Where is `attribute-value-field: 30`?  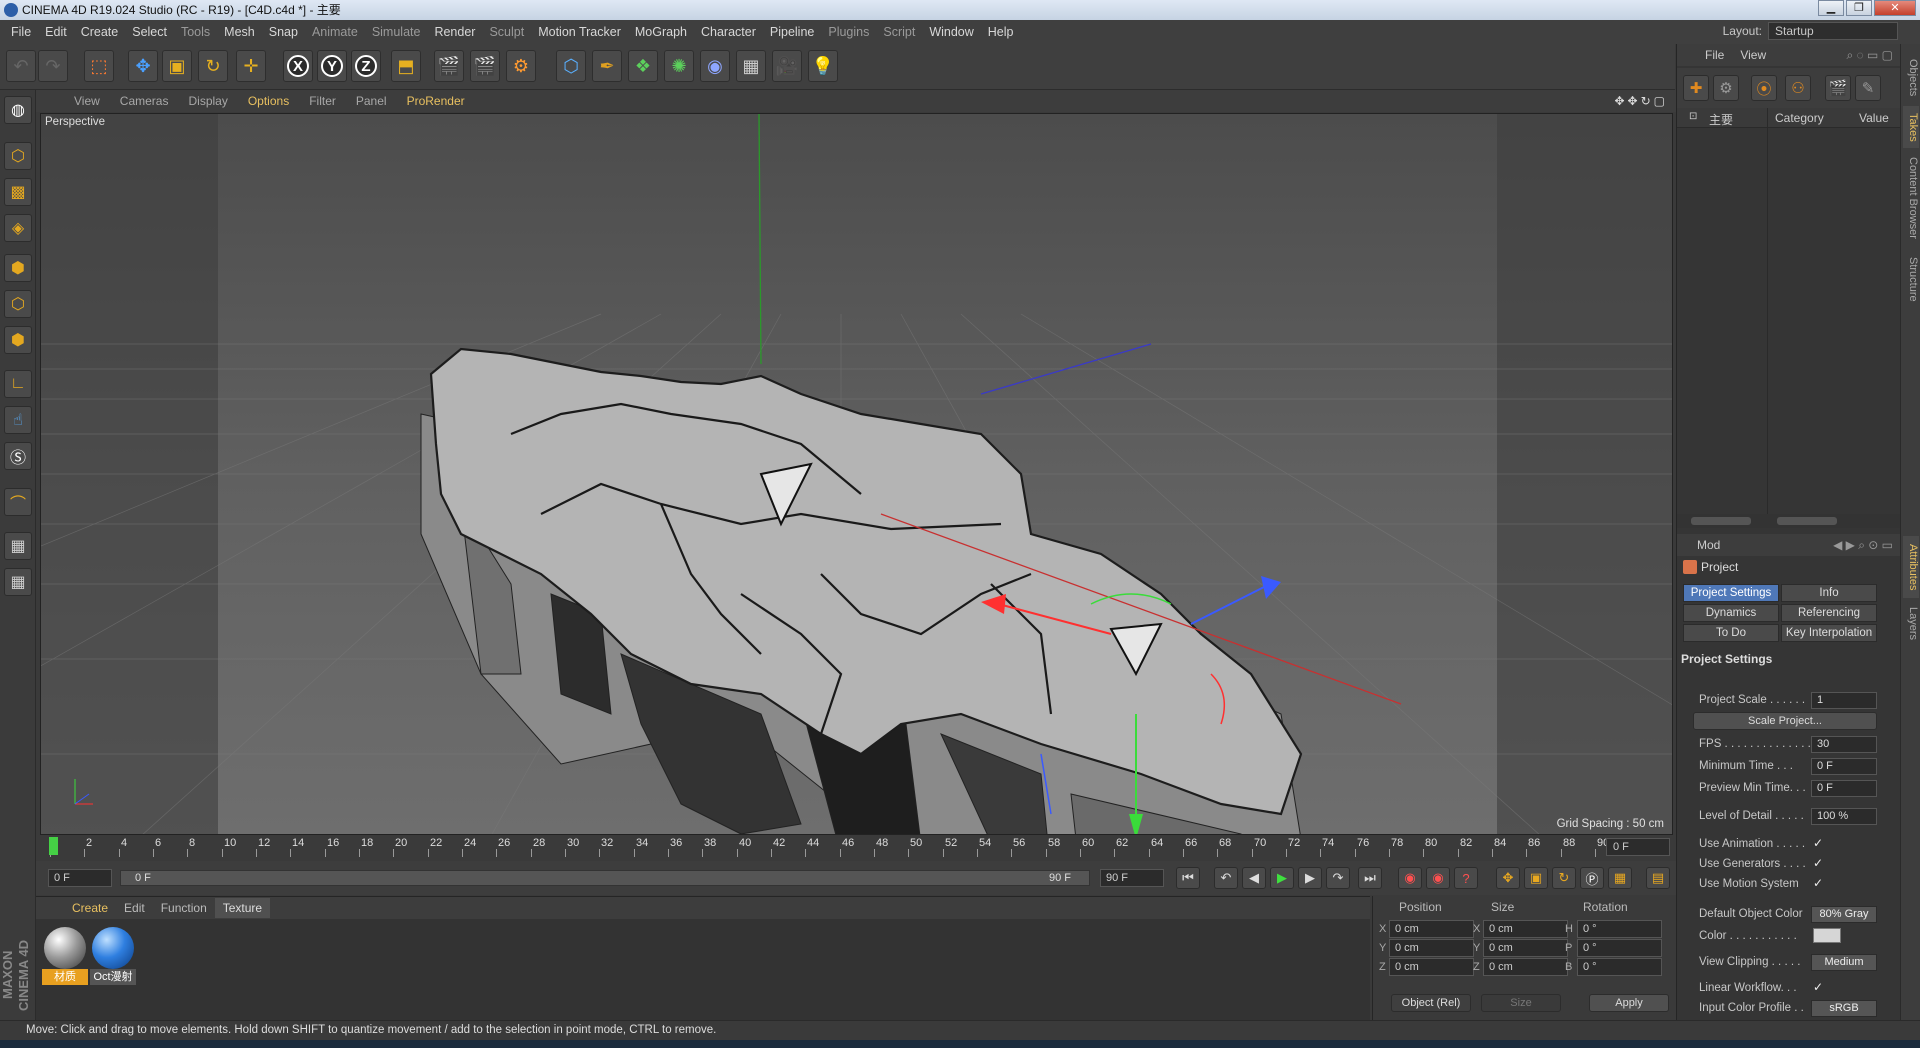
attribute-value-field: 30 is located at coordinates (1844, 744).